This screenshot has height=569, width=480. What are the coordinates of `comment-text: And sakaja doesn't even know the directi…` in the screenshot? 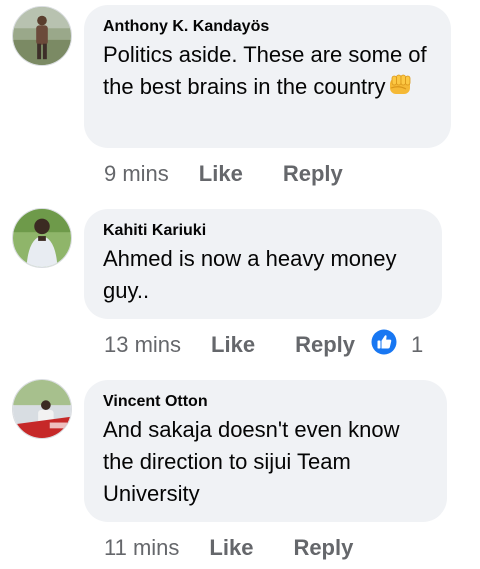 It's located at (251, 461).